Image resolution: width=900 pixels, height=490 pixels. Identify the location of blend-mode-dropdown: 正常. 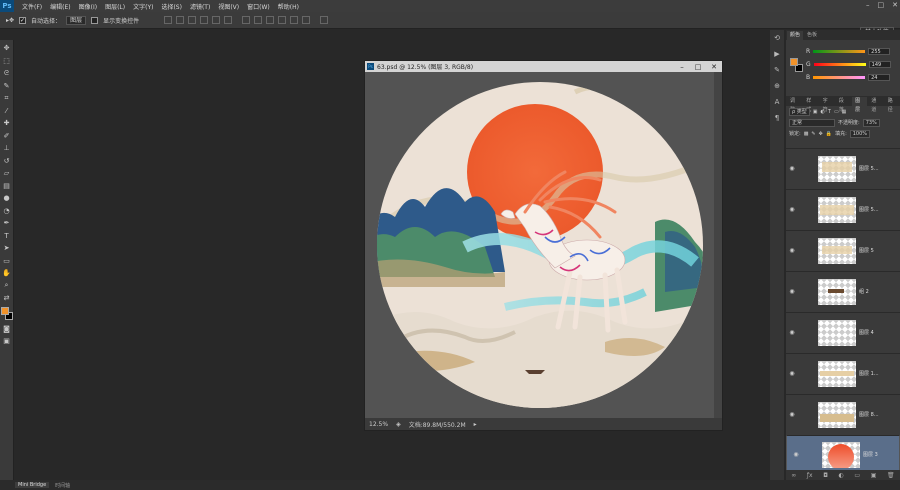
(812, 122).